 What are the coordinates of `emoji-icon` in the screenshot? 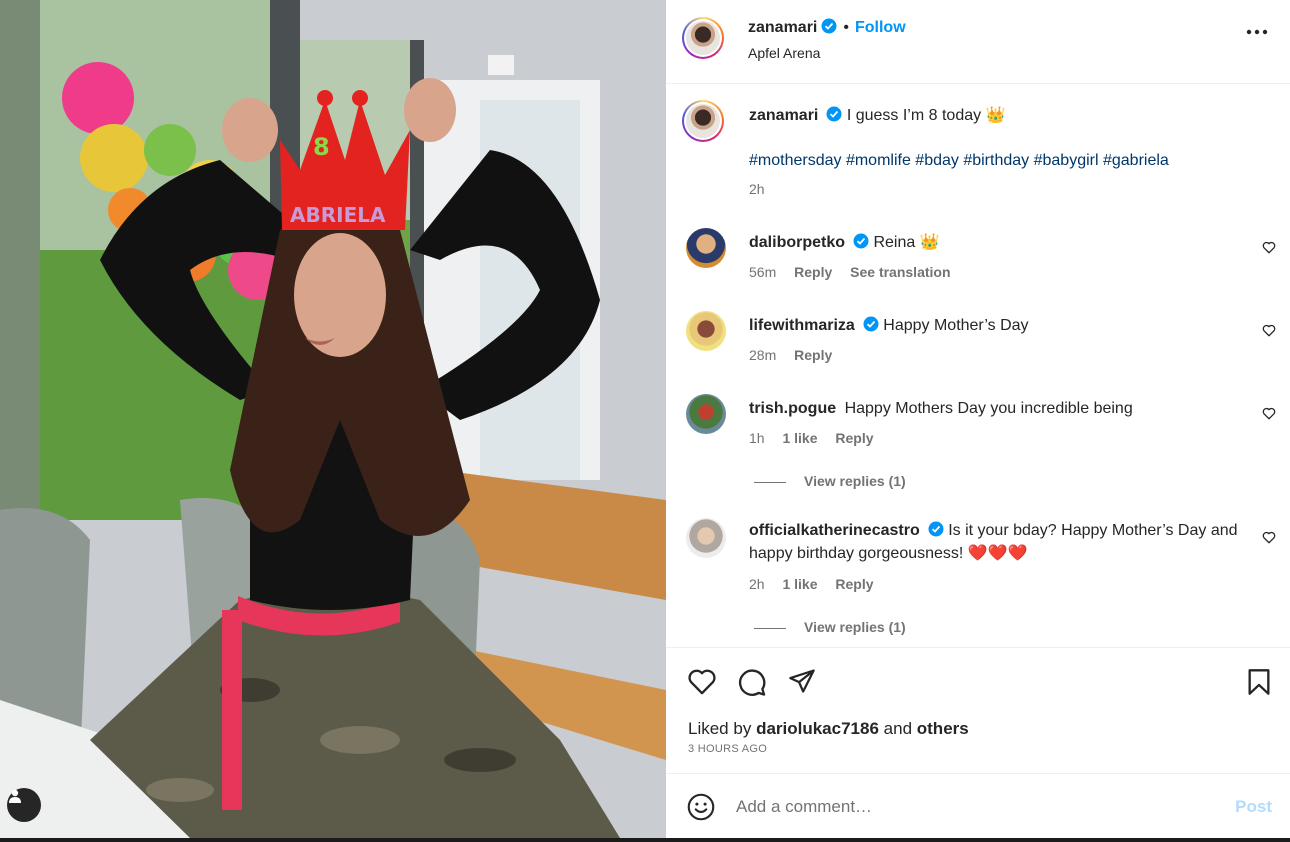 It's located at (701, 807).